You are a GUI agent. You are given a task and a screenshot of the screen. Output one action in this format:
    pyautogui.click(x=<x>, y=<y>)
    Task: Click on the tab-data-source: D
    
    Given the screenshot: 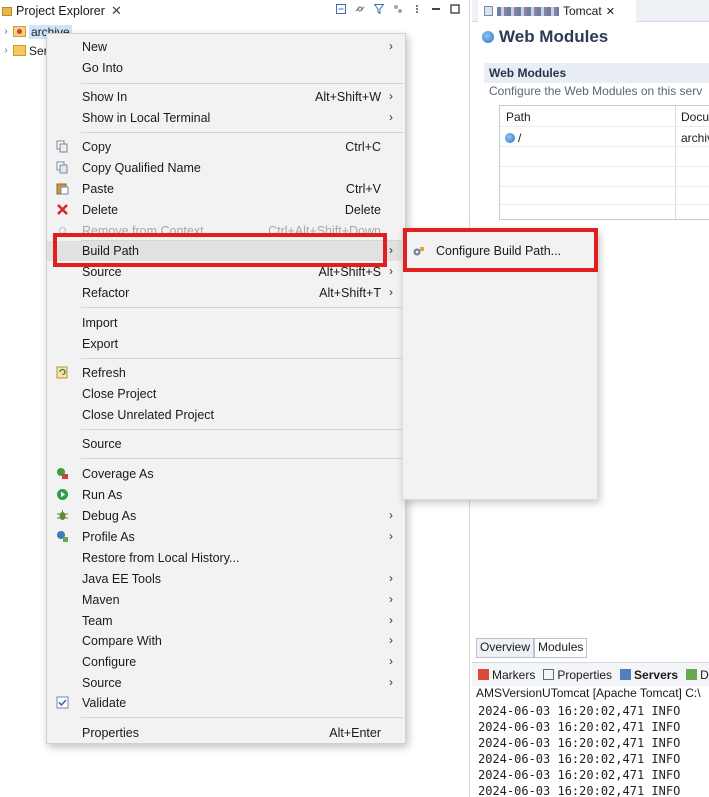 What is the action you would take?
    pyautogui.click(x=697, y=675)
    